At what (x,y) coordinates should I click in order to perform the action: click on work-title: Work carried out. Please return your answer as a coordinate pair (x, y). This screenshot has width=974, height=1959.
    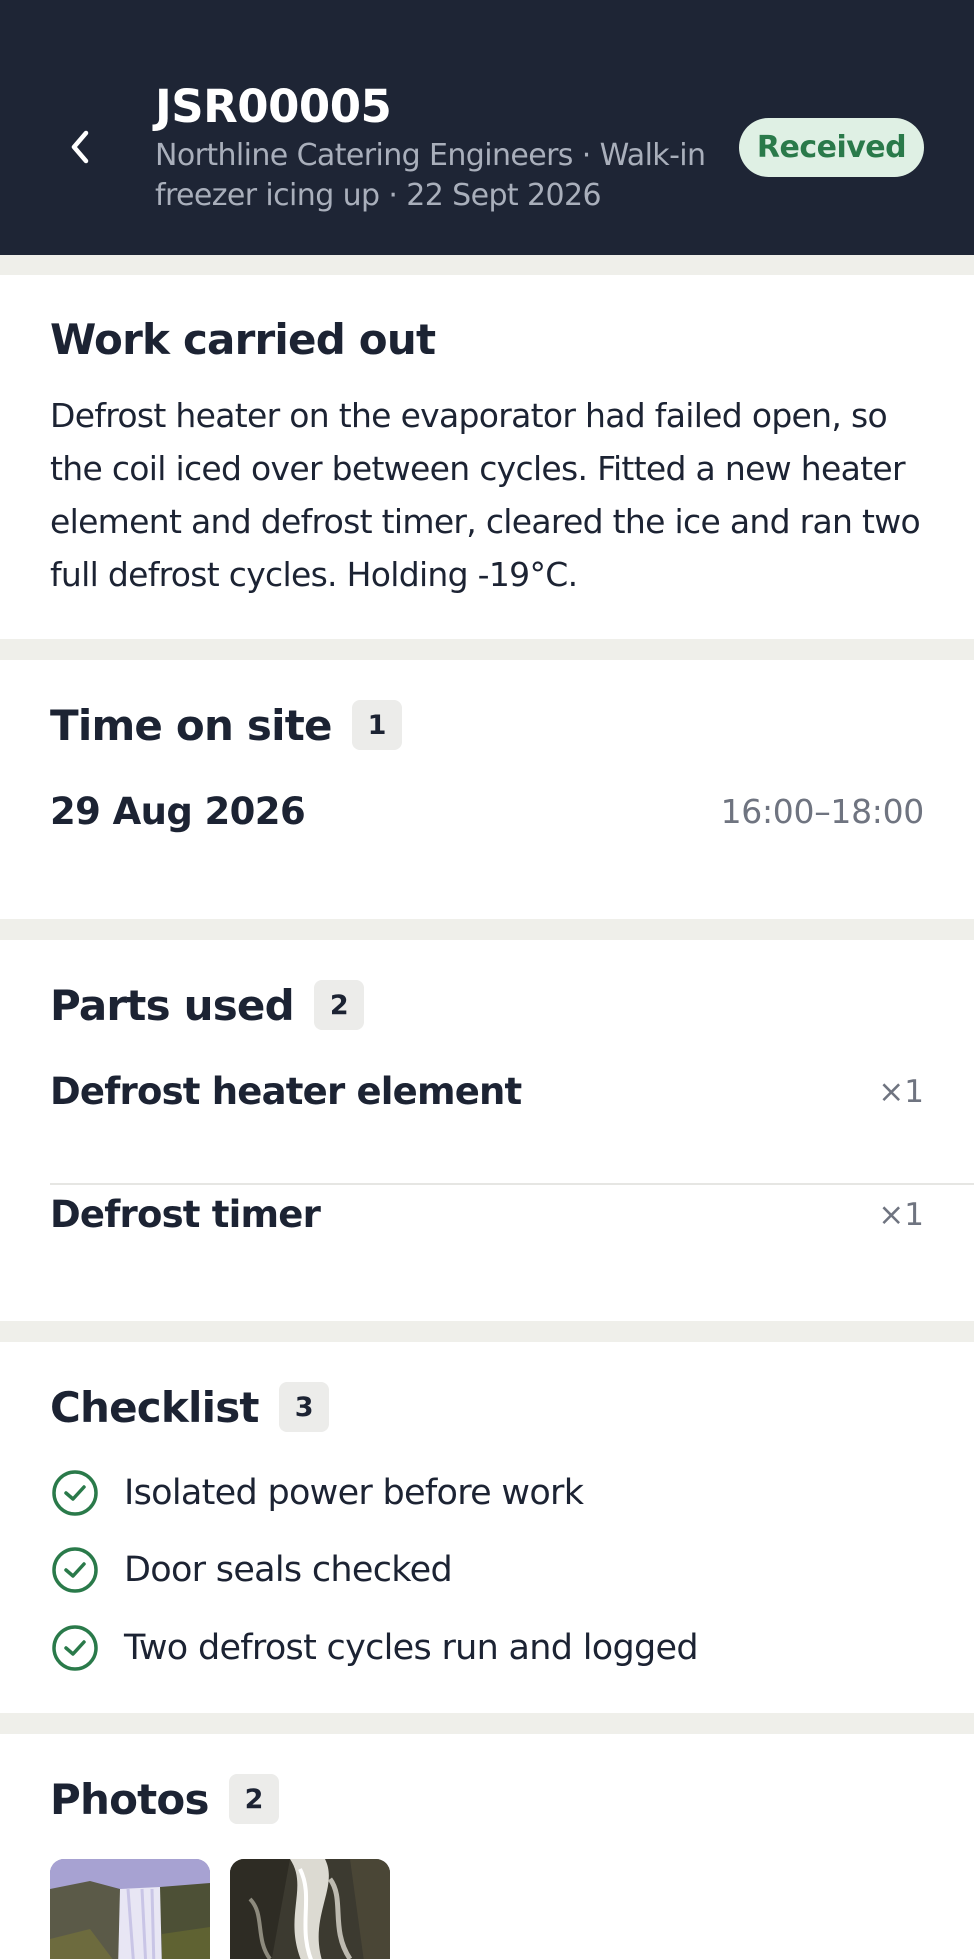
    Looking at the image, I should click on (243, 339).